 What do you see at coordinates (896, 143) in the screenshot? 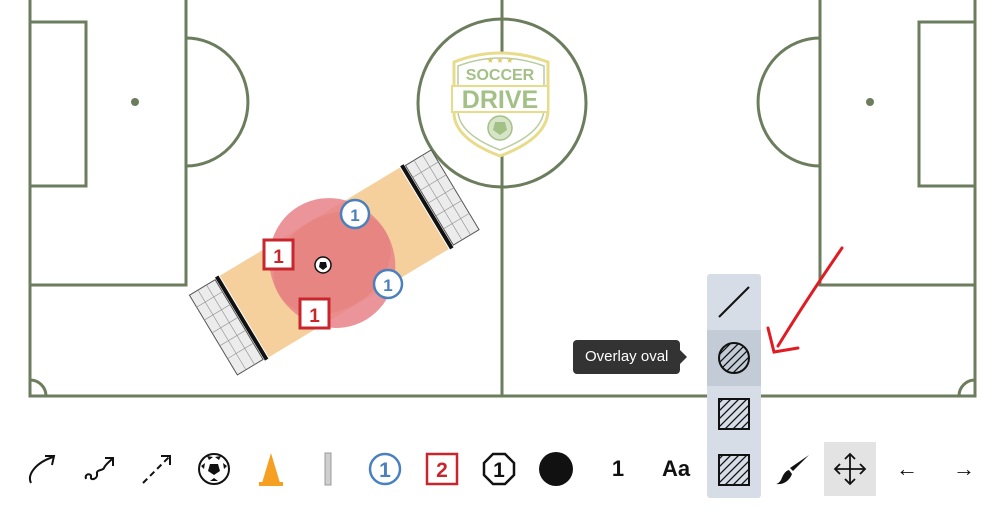
I see `right-penalty-area` at bounding box center [896, 143].